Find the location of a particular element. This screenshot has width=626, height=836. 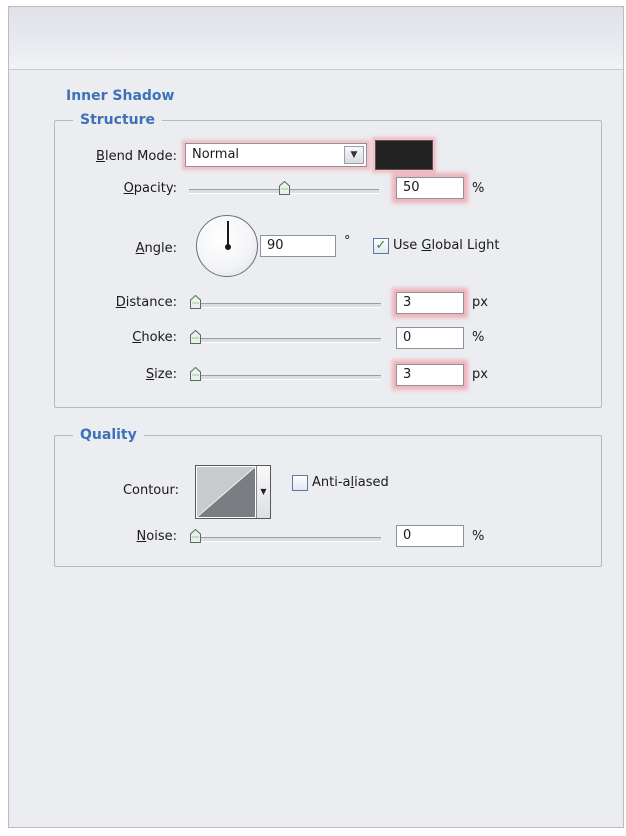

angle-dial-center is located at coordinates (228, 247).